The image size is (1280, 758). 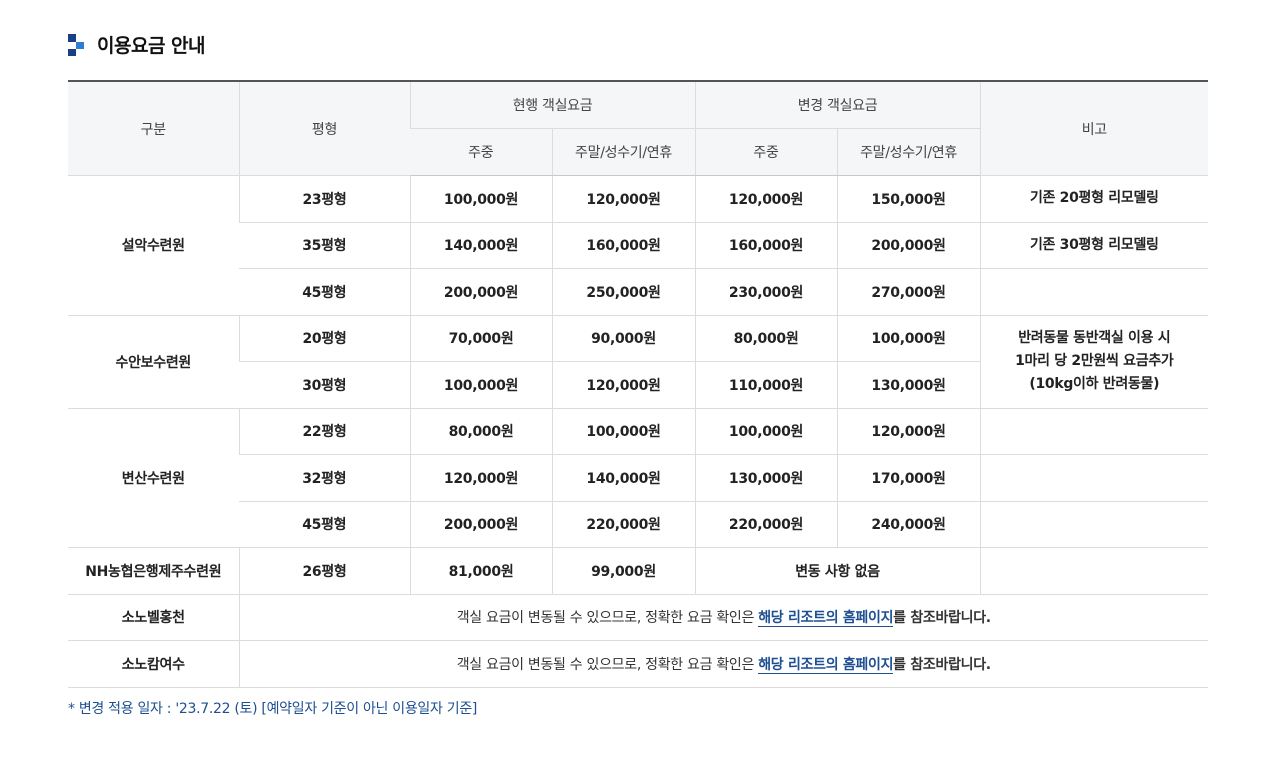 I want to click on current-weekend-price: 99,000원, so click(x=623, y=571).